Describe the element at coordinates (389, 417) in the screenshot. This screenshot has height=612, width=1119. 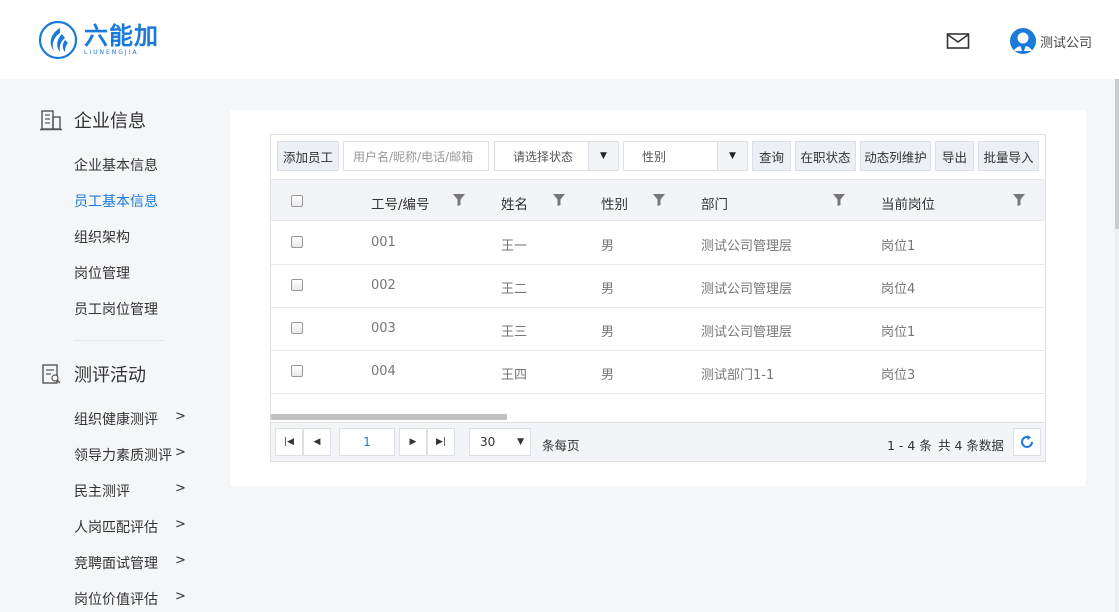
I see `table-horizontal-scrollbar` at that location.